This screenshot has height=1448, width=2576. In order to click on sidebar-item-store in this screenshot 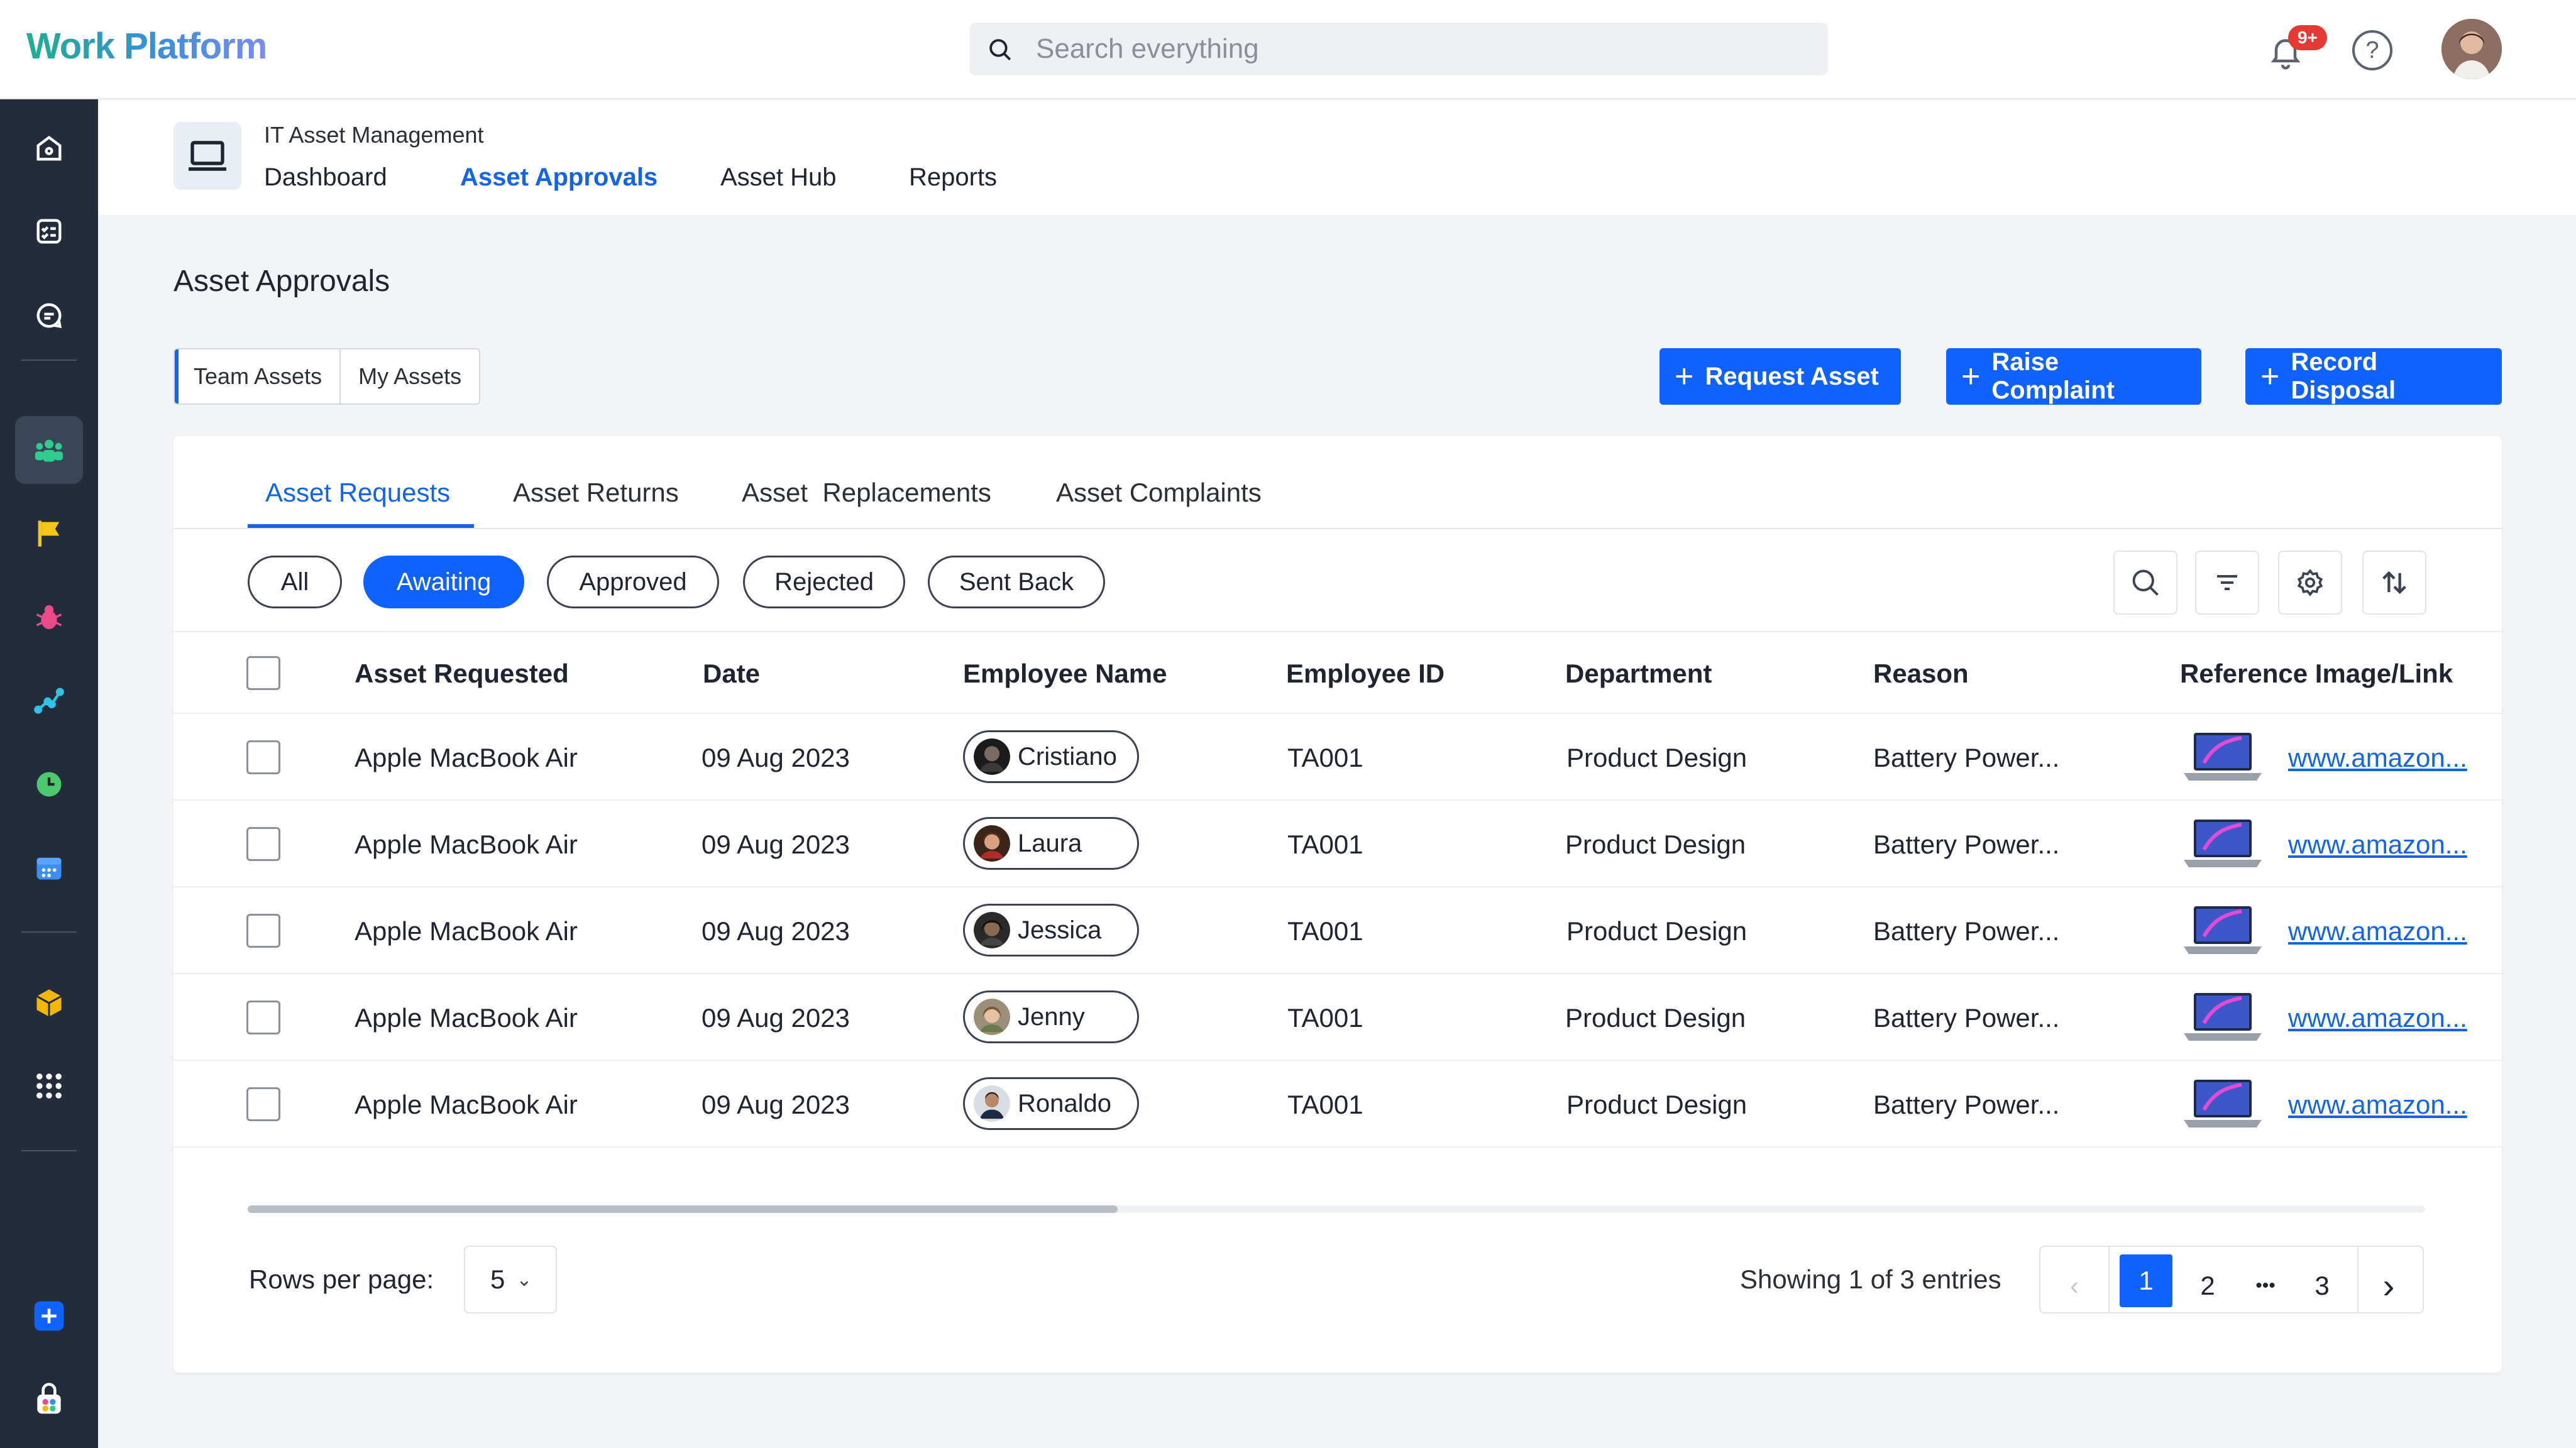, I will do `click(49, 1399)`.